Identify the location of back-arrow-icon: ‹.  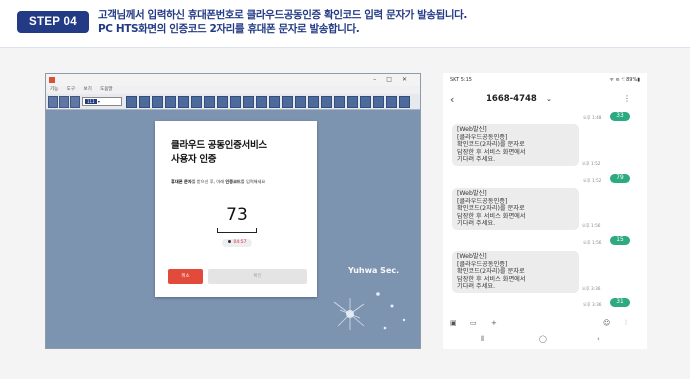
(452, 99).